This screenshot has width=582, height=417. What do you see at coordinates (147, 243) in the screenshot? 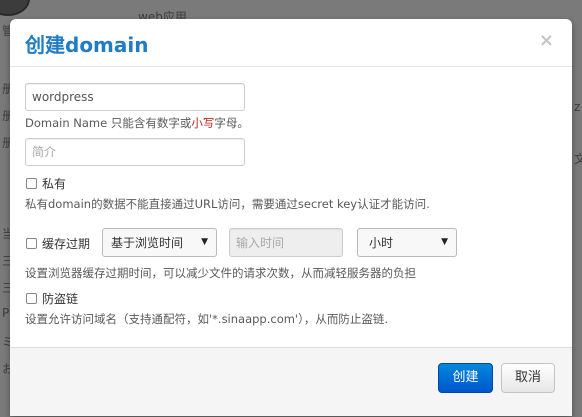
I see `cache-mode-value: 基于浏览时间` at bounding box center [147, 243].